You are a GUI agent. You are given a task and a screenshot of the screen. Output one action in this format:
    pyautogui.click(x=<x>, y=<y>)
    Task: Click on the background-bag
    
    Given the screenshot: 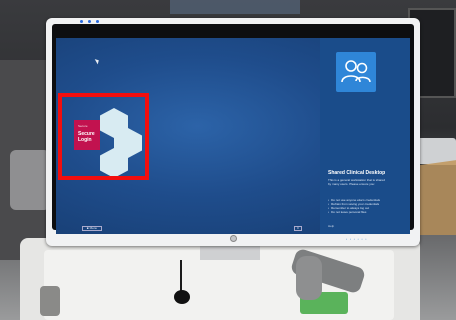 What is the action you would take?
    pyautogui.click(x=30, y=180)
    